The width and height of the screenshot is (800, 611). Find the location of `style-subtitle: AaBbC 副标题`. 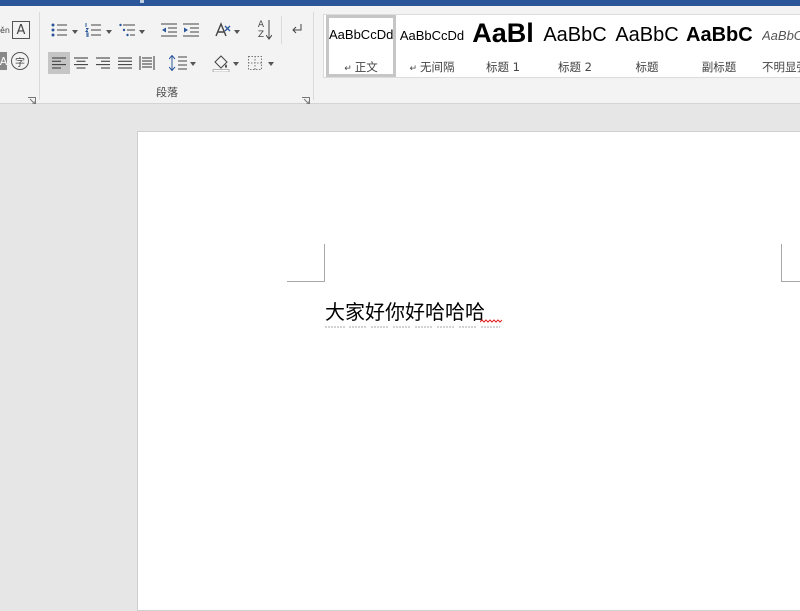

style-subtitle: AaBbC 副标题 is located at coordinates (719, 46).